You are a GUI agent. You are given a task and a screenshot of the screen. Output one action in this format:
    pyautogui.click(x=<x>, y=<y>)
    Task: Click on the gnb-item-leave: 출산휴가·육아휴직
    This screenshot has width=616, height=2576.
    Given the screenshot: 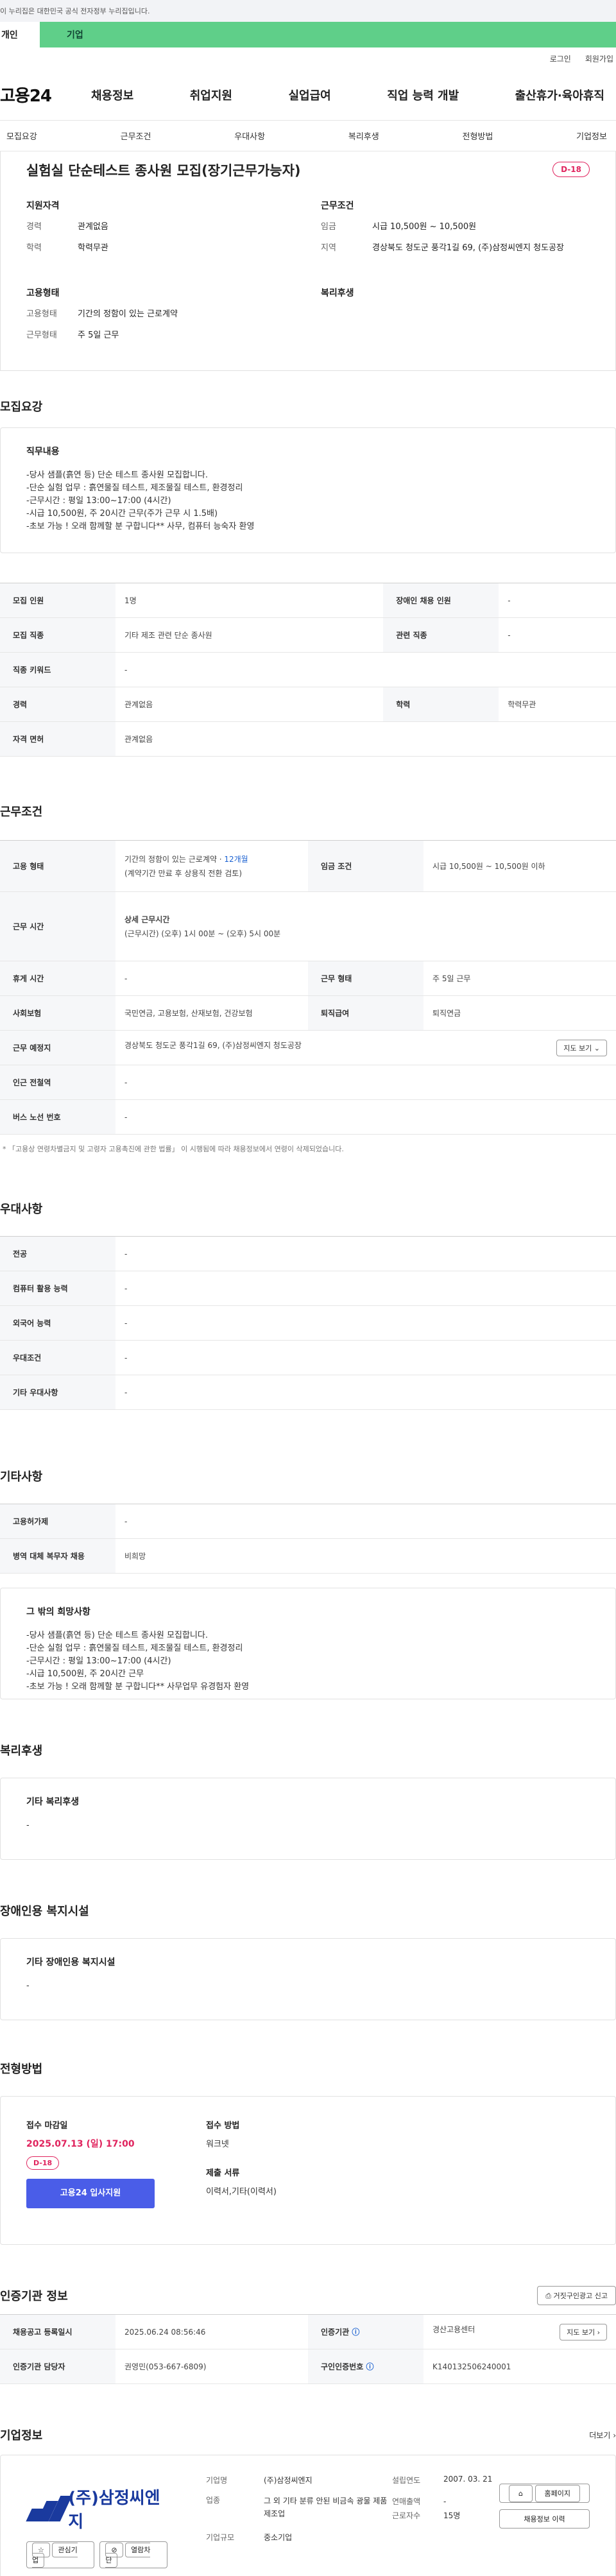 What is the action you would take?
    pyautogui.click(x=560, y=95)
    